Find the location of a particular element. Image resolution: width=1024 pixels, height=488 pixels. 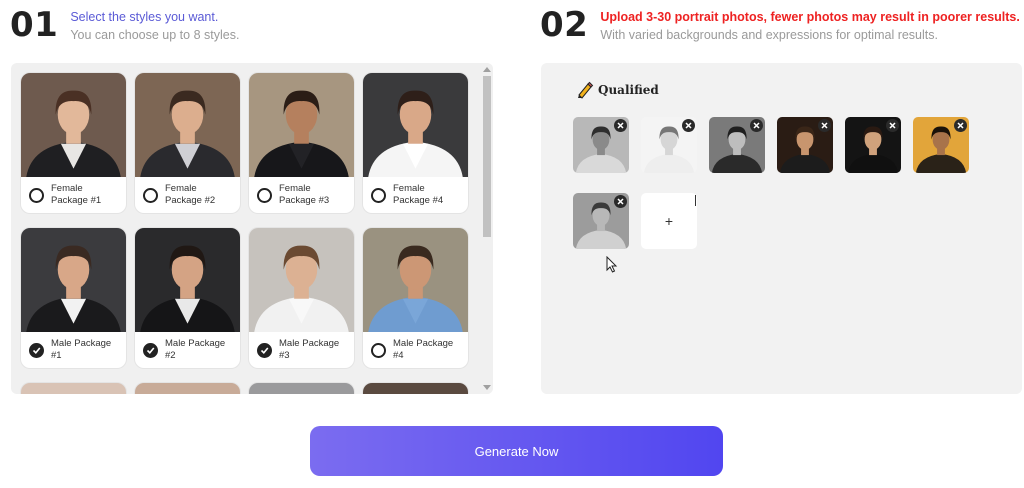

style-card: Male Package #2 is located at coordinates (187, 298).